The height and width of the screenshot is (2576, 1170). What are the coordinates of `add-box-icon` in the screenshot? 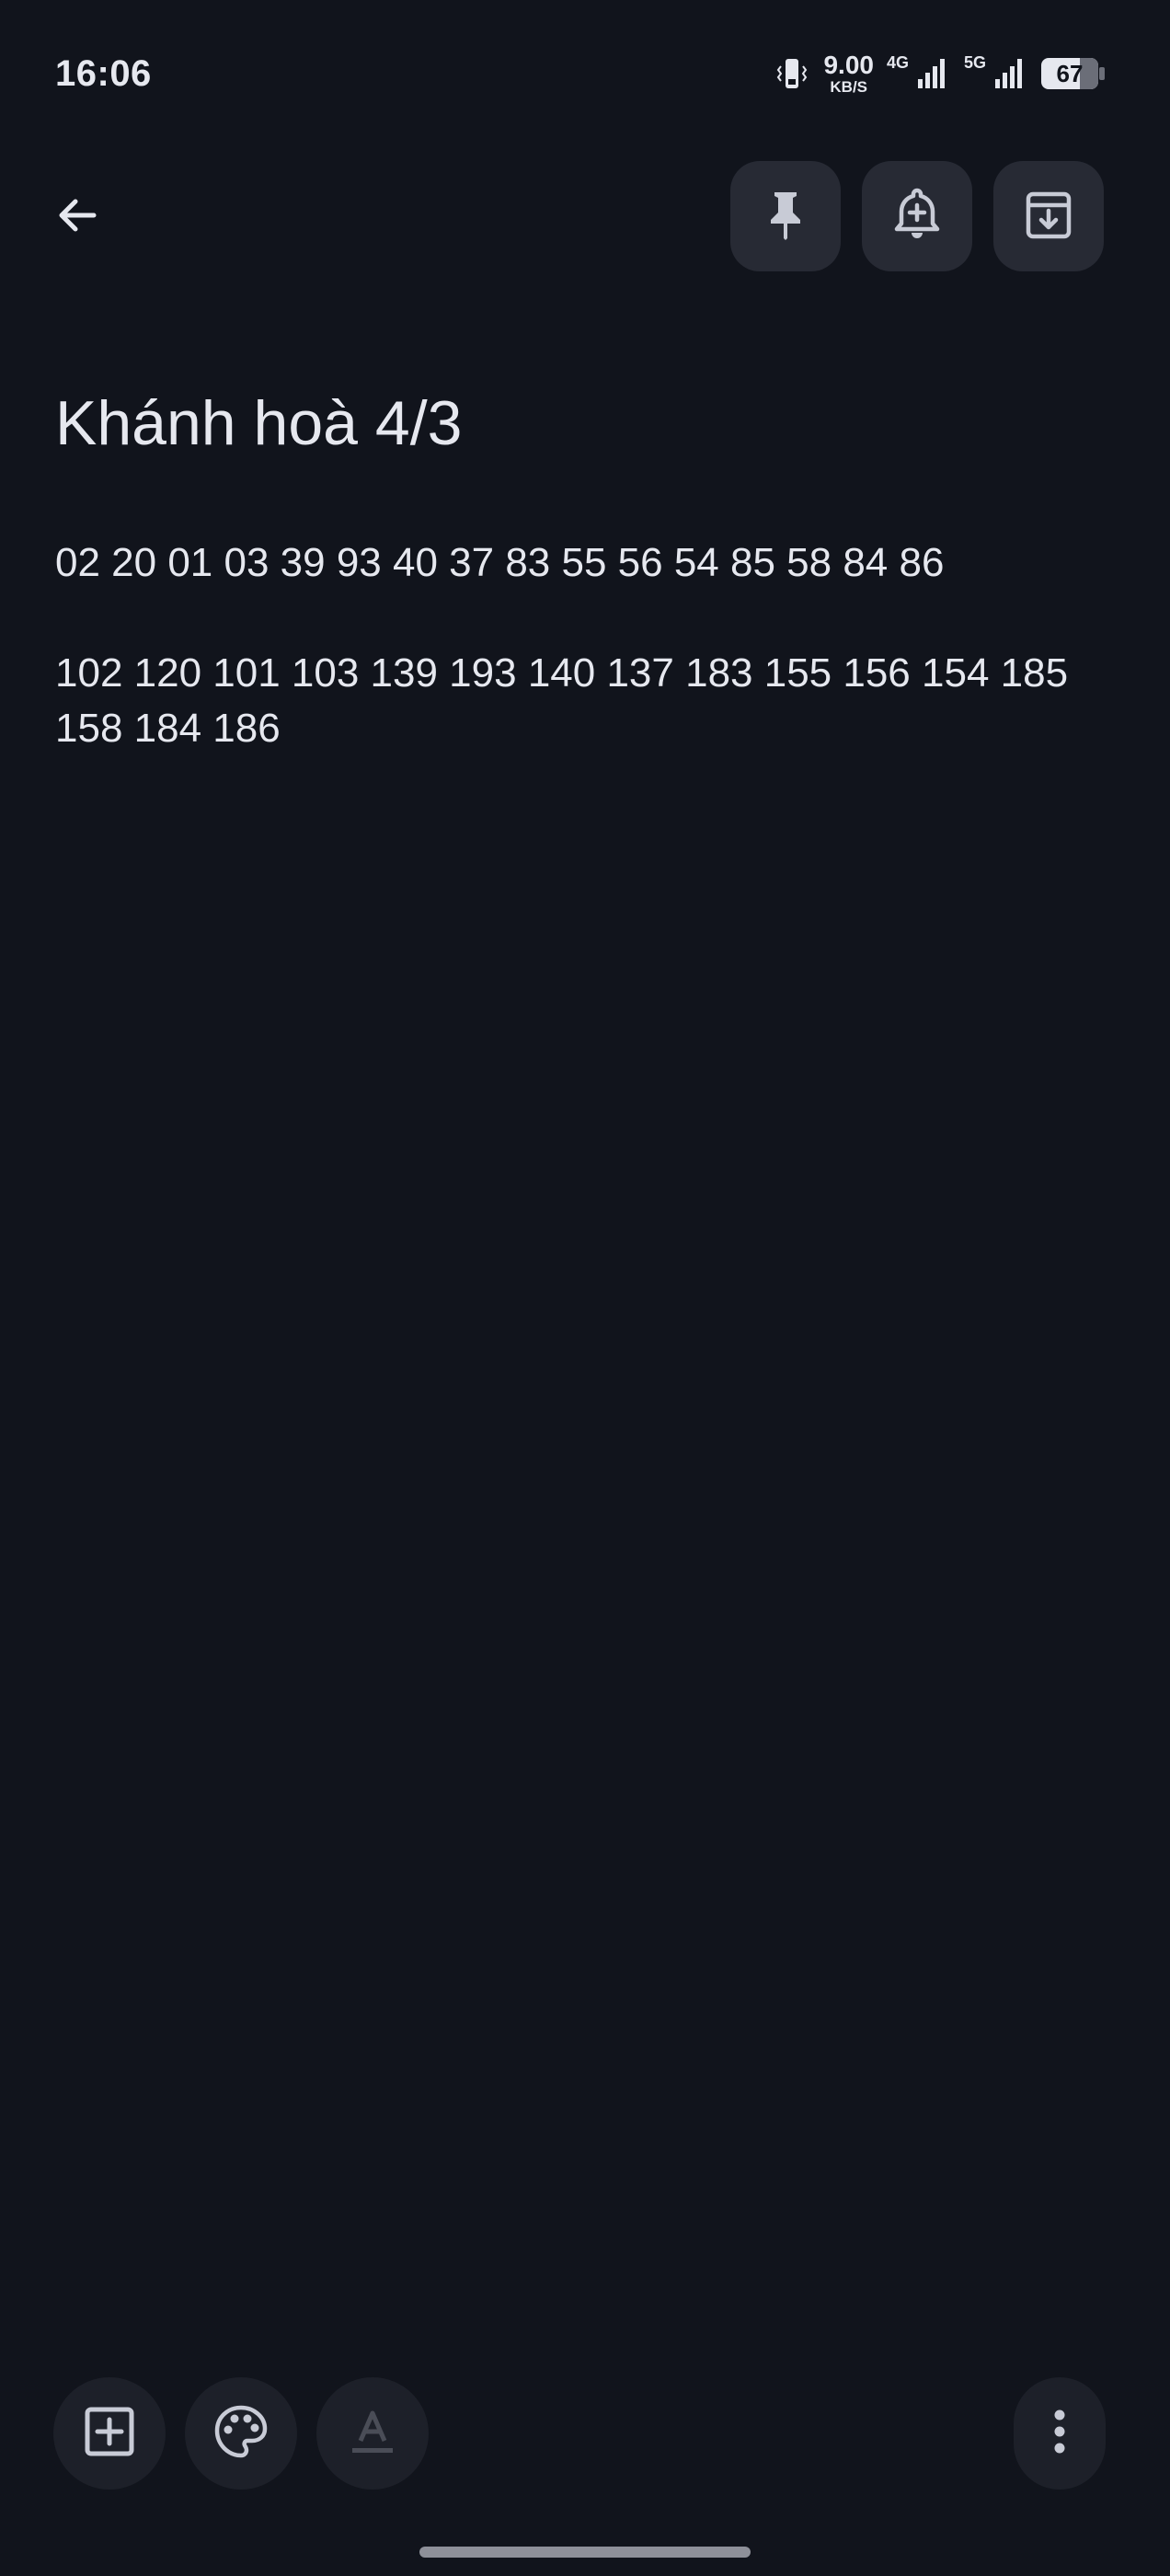 It's located at (109, 2434).